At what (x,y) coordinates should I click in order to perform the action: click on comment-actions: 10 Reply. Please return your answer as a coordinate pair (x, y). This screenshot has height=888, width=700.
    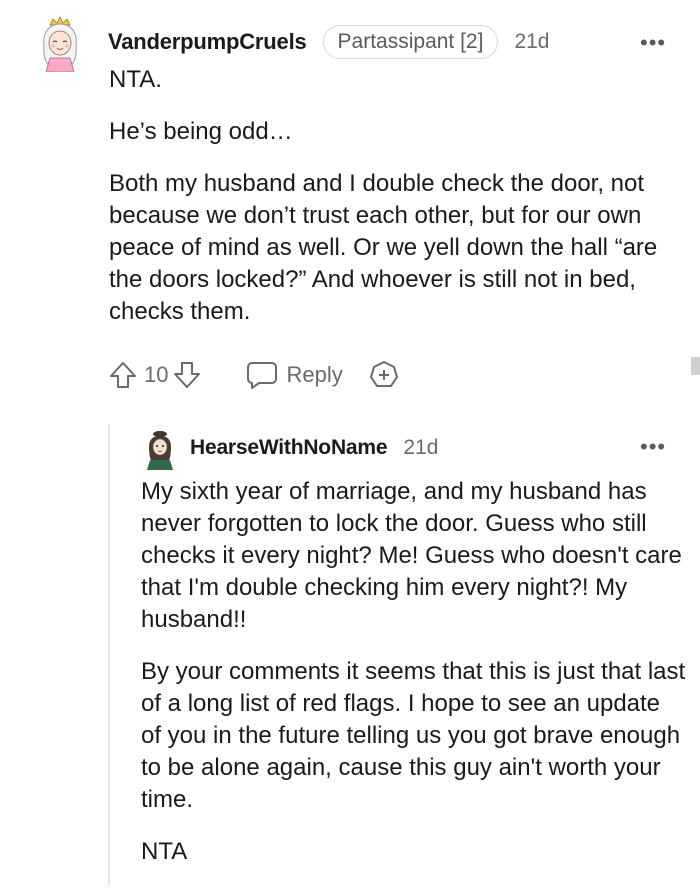
    Looking at the image, I should click on (253, 375).